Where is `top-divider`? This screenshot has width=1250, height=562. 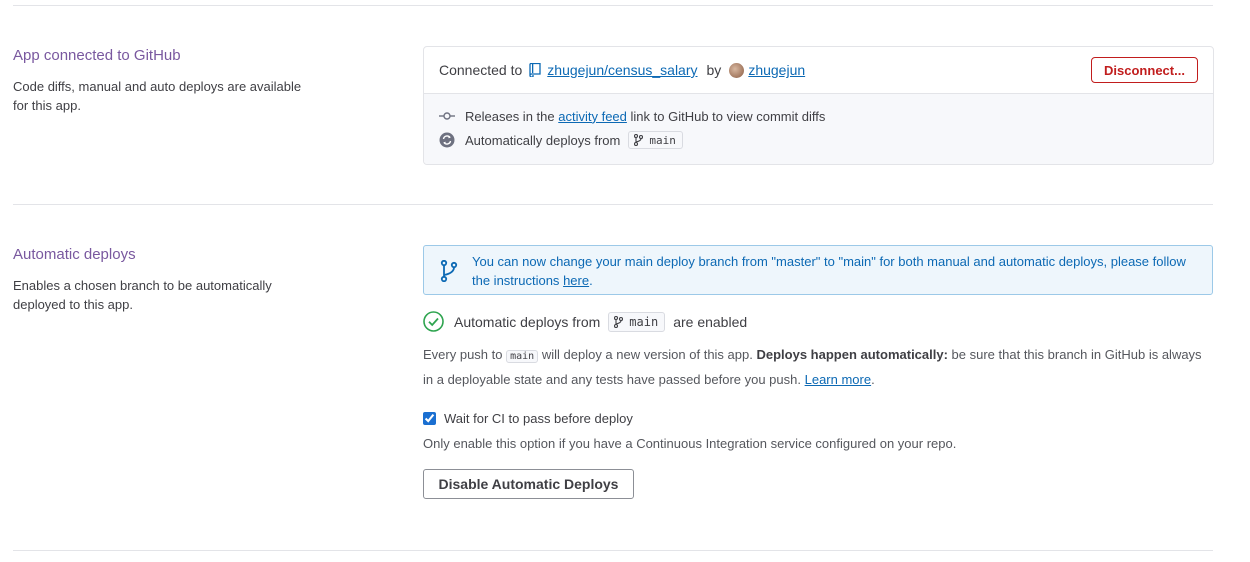
top-divider is located at coordinates (613, 5).